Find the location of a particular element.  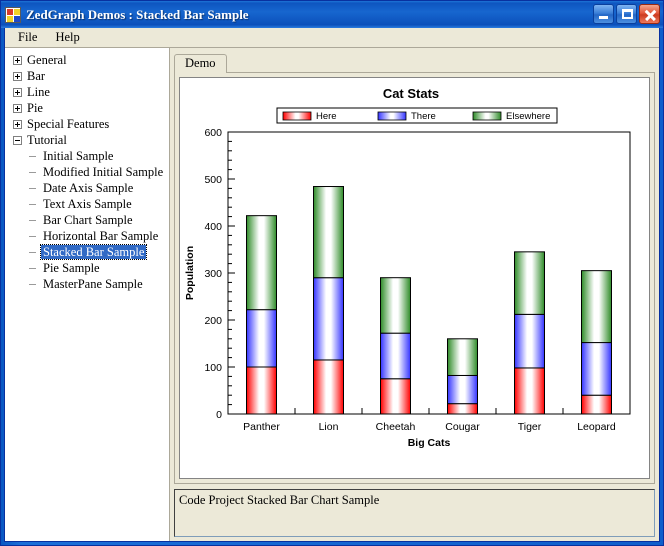

tree-node-label: Bar is located at coordinates (36, 76).